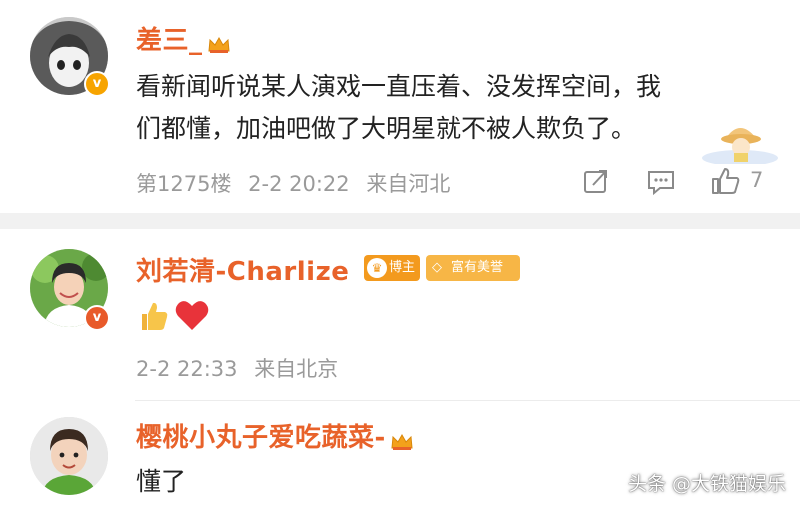 This screenshot has height=510, width=800. What do you see at coordinates (740, 146) in the screenshot?
I see `cartoon-sticker-icon` at bounding box center [740, 146].